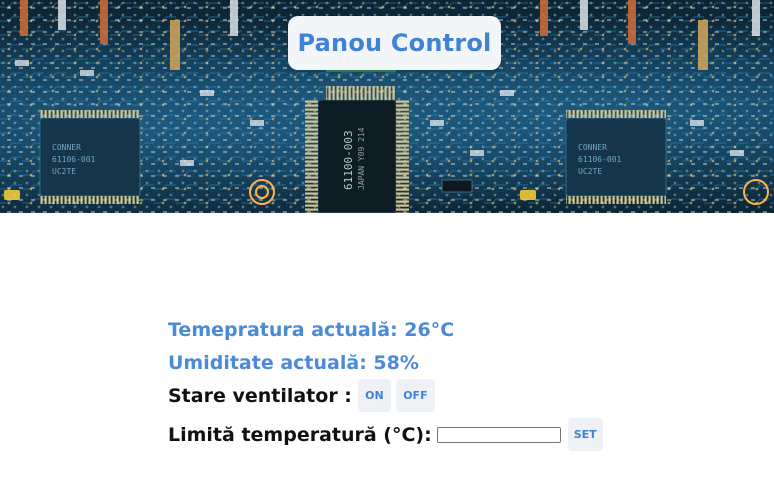 The width and height of the screenshot is (774, 490). Describe the element at coordinates (260, 395) in the screenshot. I see `fan-label: Stare ventilator :` at that location.